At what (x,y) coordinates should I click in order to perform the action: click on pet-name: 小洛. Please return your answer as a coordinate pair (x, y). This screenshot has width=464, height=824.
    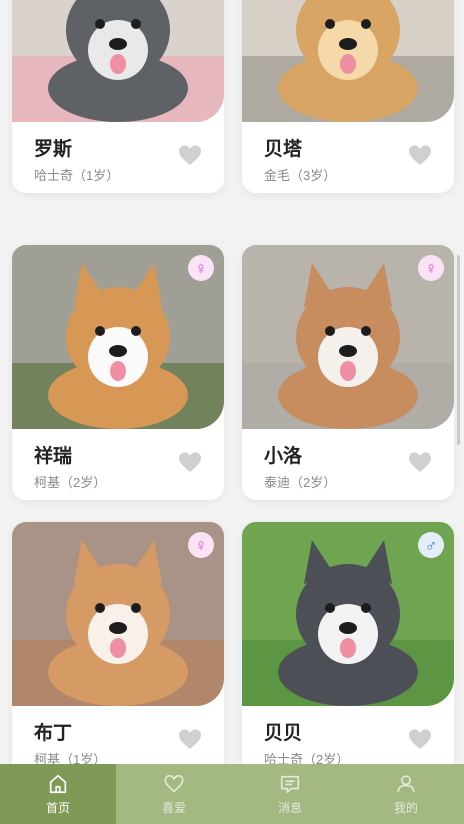
    Looking at the image, I should click on (283, 456).